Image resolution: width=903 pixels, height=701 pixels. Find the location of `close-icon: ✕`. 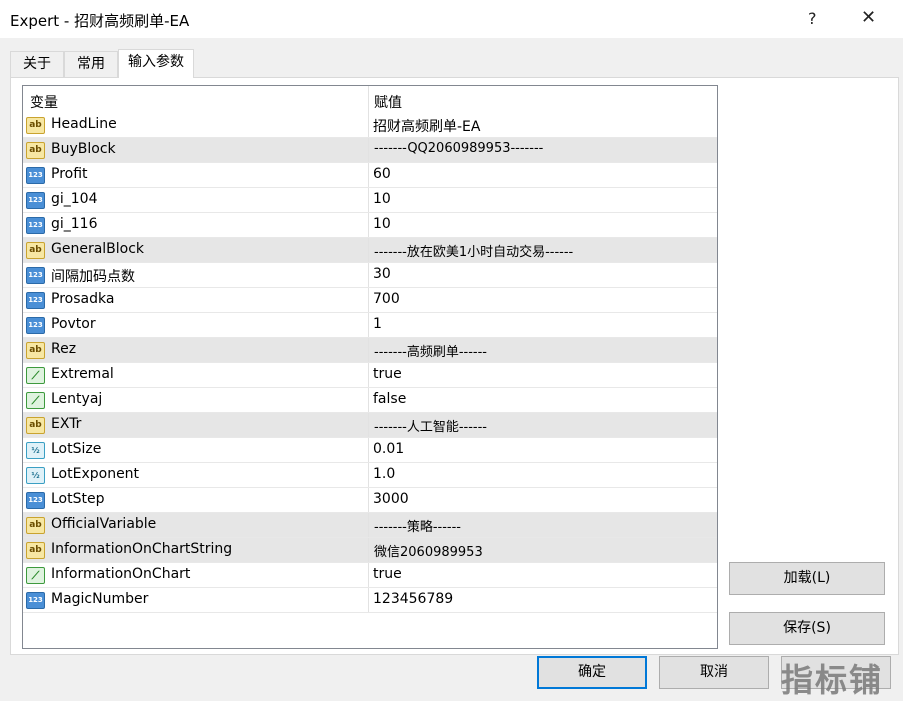

close-icon: ✕ is located at coordinates (868, 17).